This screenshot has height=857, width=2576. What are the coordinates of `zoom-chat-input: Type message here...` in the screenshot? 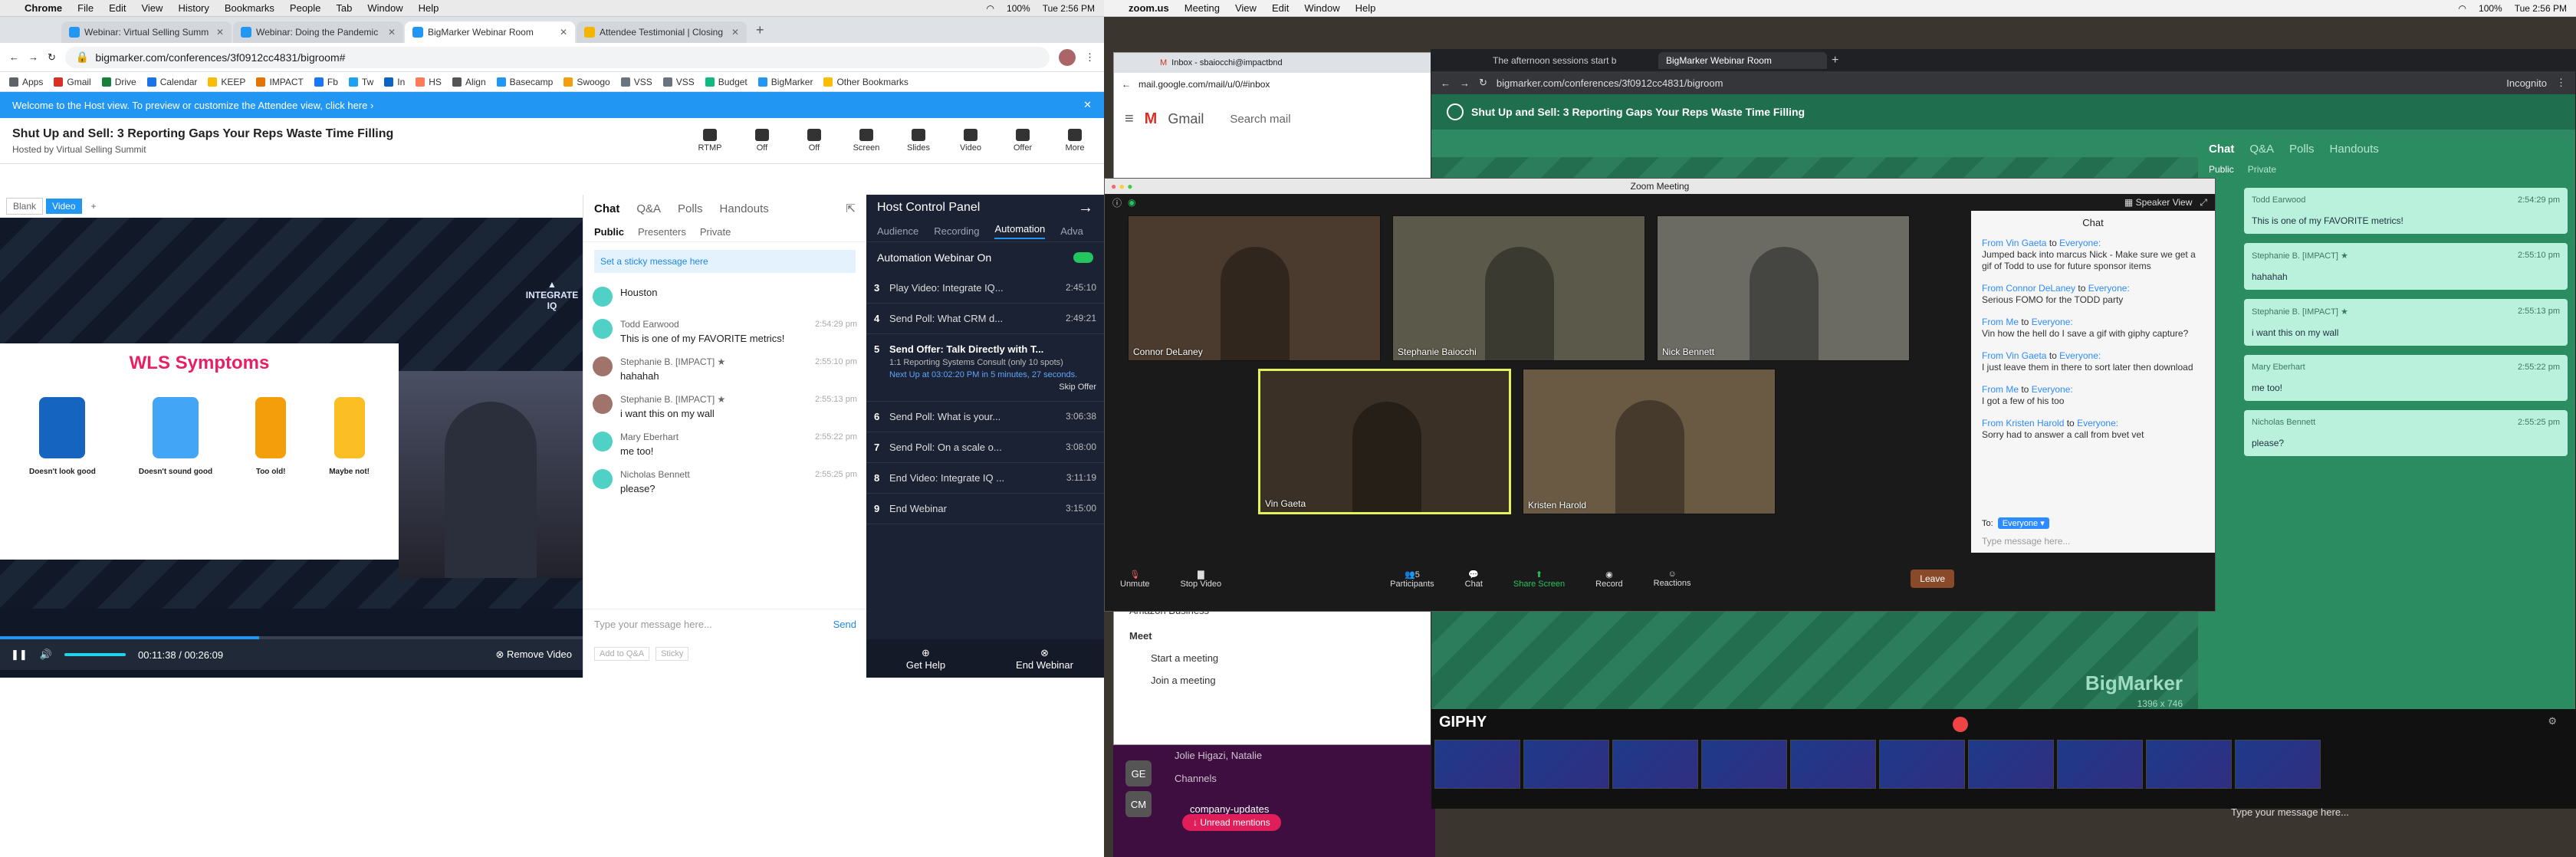 It's located at (2026, 541).